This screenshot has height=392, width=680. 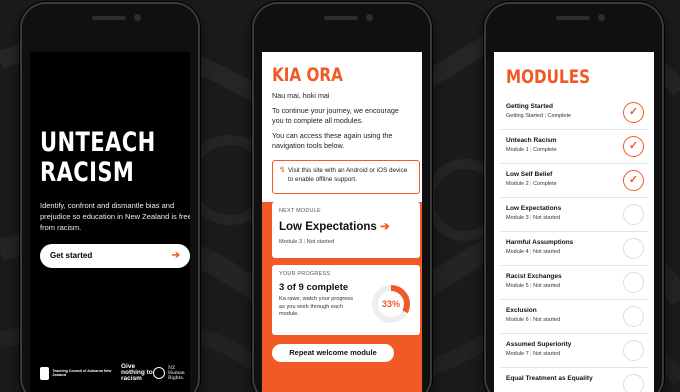 I want to click on module-meta: Getting Started | Complete, so click(x=539, y=116).